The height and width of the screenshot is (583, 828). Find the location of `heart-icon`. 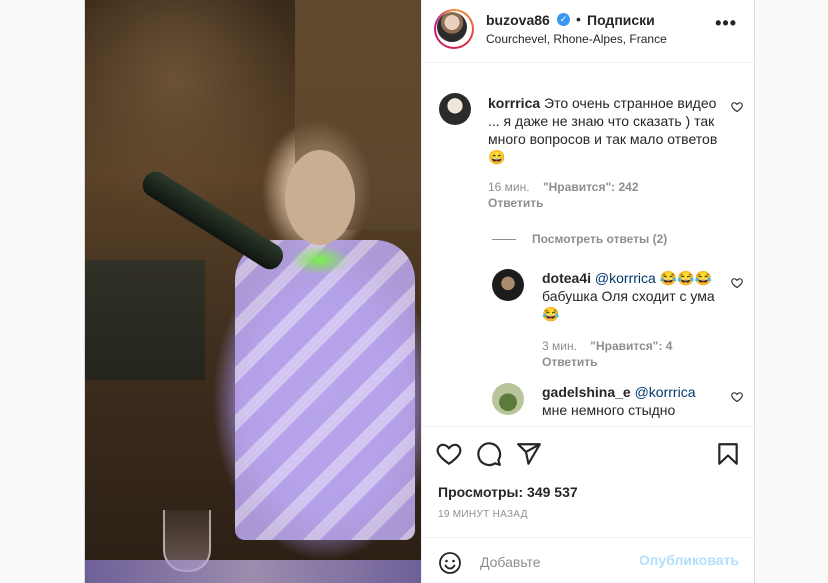

heart-icon is located at coordinates (449, 454).